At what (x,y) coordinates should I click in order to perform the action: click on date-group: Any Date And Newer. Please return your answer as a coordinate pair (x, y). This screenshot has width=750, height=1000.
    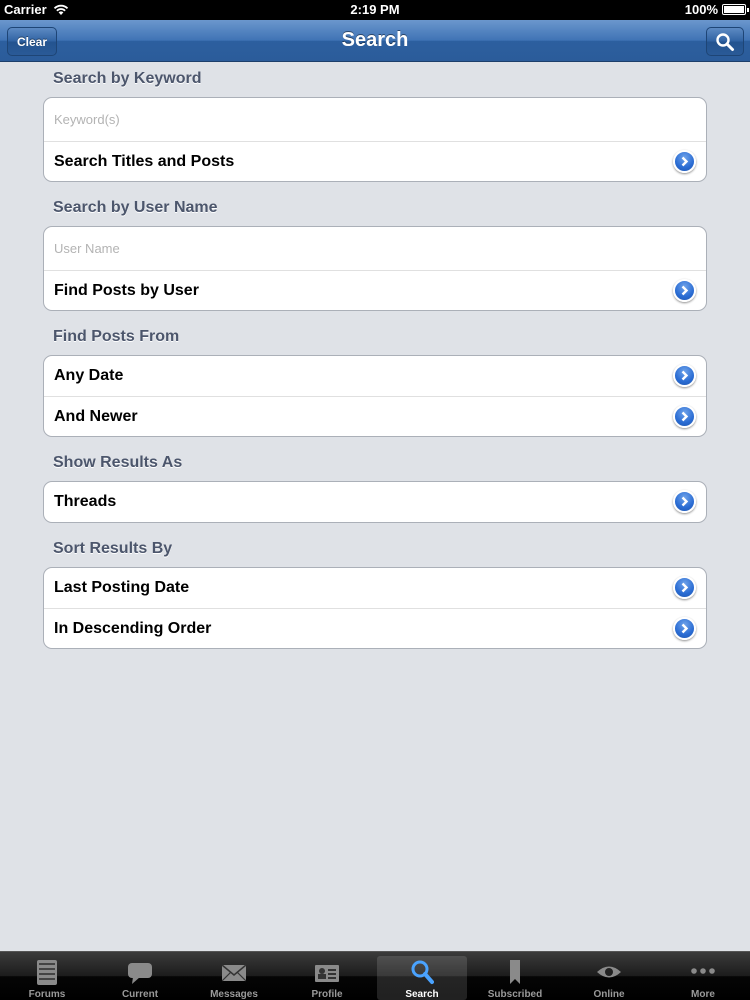
    Looking at the image, I should click on (375, 396).